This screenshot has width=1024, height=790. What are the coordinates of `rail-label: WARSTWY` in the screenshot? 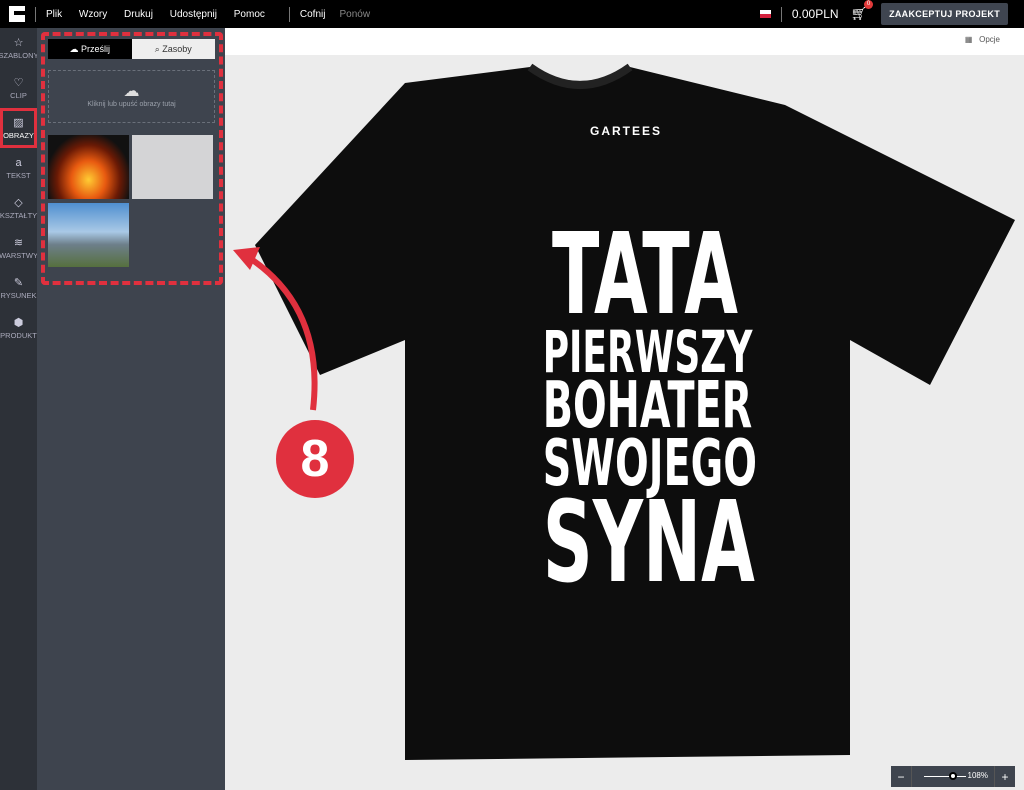 It's located at (18, 255).